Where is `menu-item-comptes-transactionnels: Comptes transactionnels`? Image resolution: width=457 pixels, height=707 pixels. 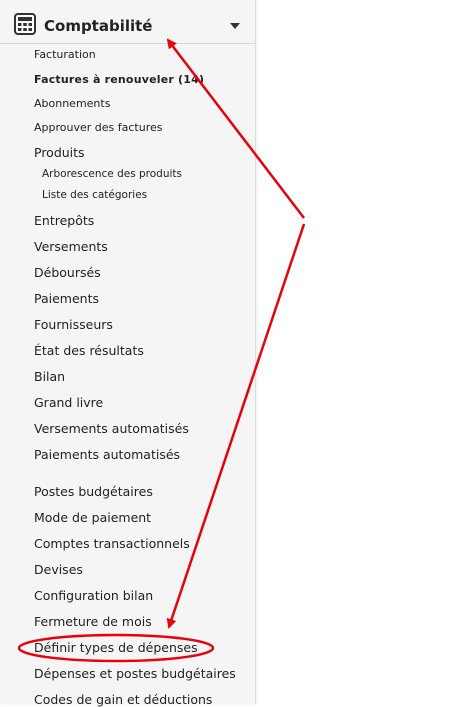 menu-item-comptes-transactionnels: Comptes transactionnels is located at coordinates (112, 543).